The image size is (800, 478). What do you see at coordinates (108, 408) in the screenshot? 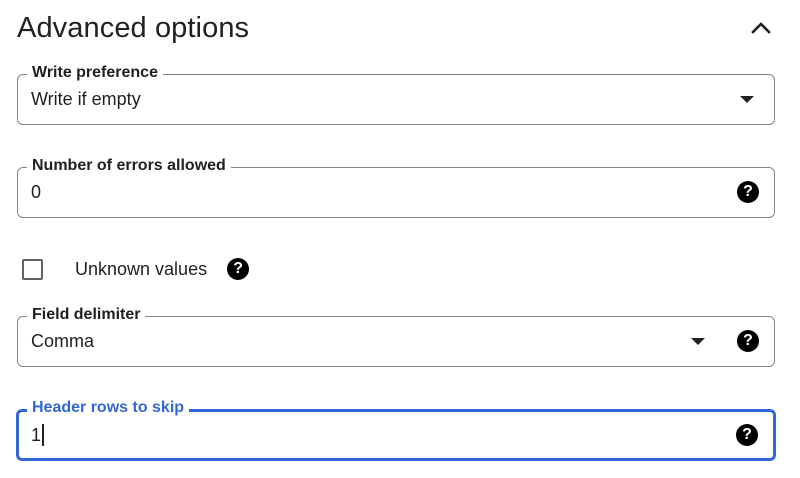
I see `header-rows-label: Header rows to skip` at bounding box center [108, 408].